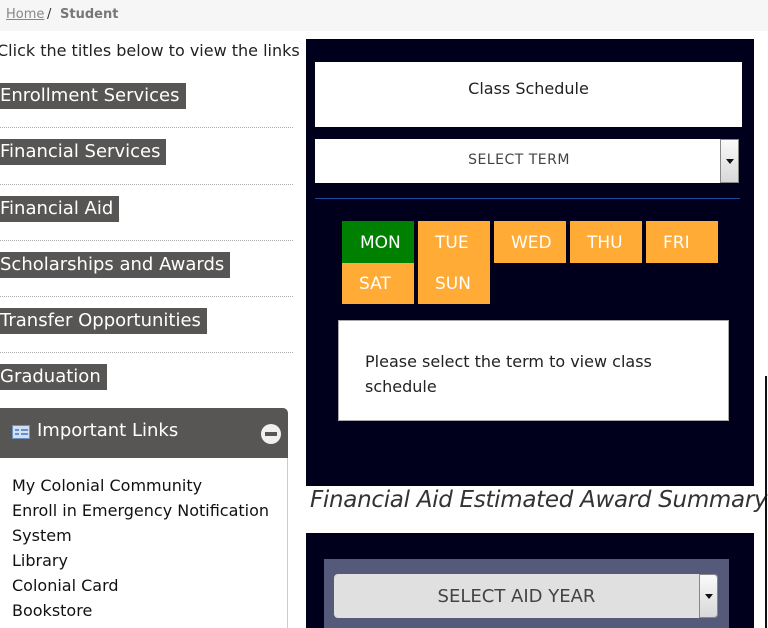 The width and height of the screenshot is (768, 628). Describe the element at coordinates (528, 94) in the screenshot. I see `class-schedule-title: Class Schedule` at that location.